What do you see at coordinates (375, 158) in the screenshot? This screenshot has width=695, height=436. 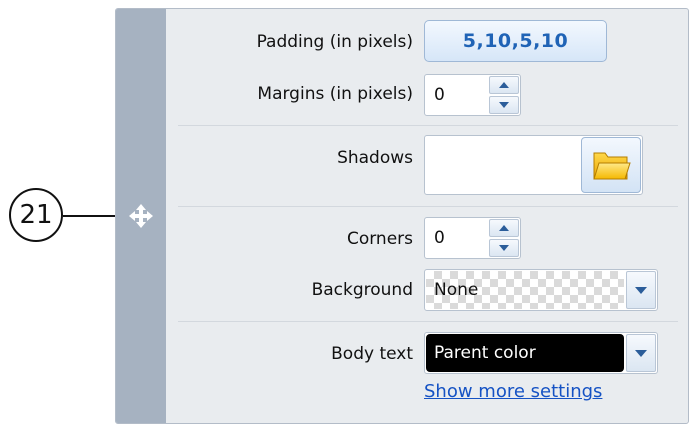 I see `shadows-label: Shadows` at bounding box center [375, 158].